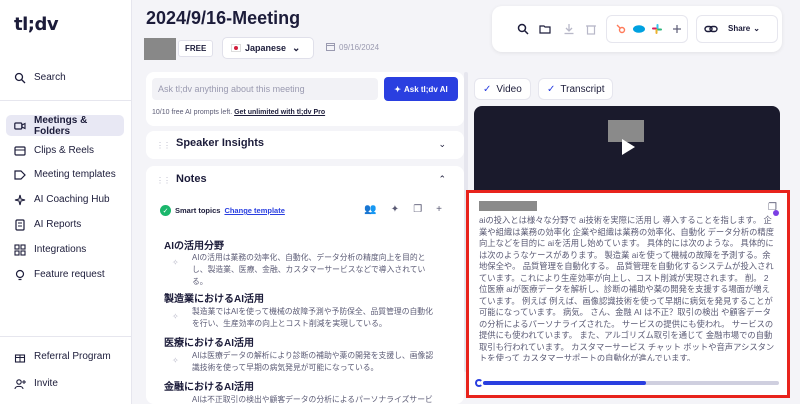 This screenshot has height=404, width=800. What do you see at coordinates (657, 29) in the screenshot?
I see `slack-icon` at bounding box center [657, 29].